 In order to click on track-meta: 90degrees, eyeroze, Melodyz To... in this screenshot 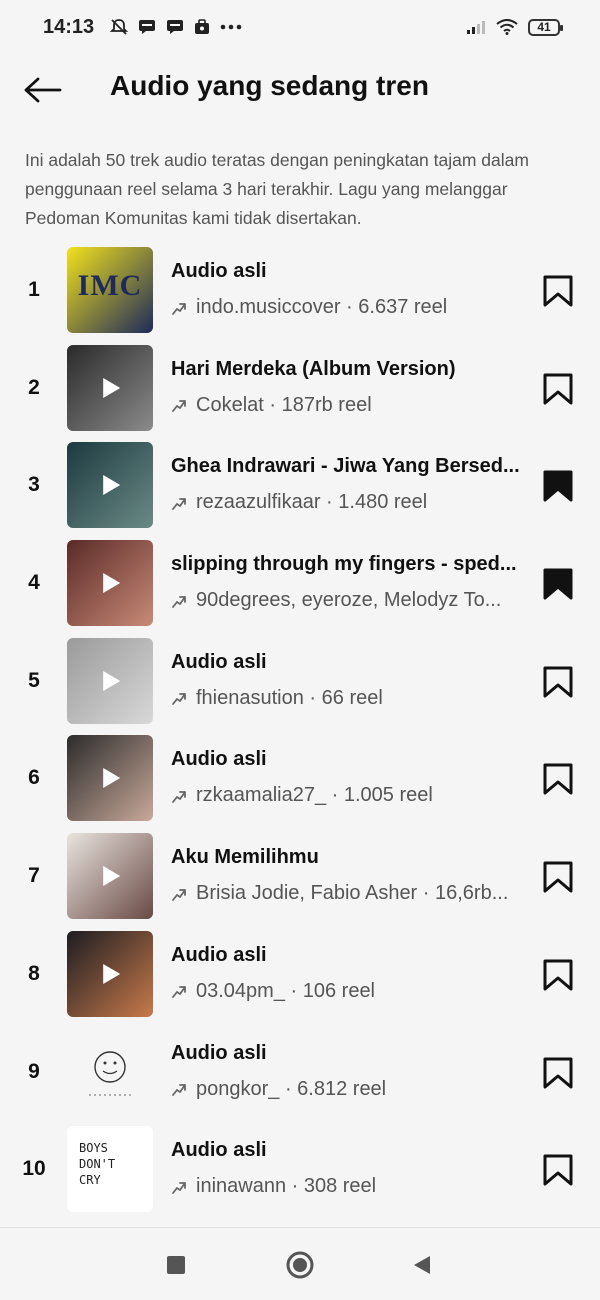, I will do `click(352, 600)`.